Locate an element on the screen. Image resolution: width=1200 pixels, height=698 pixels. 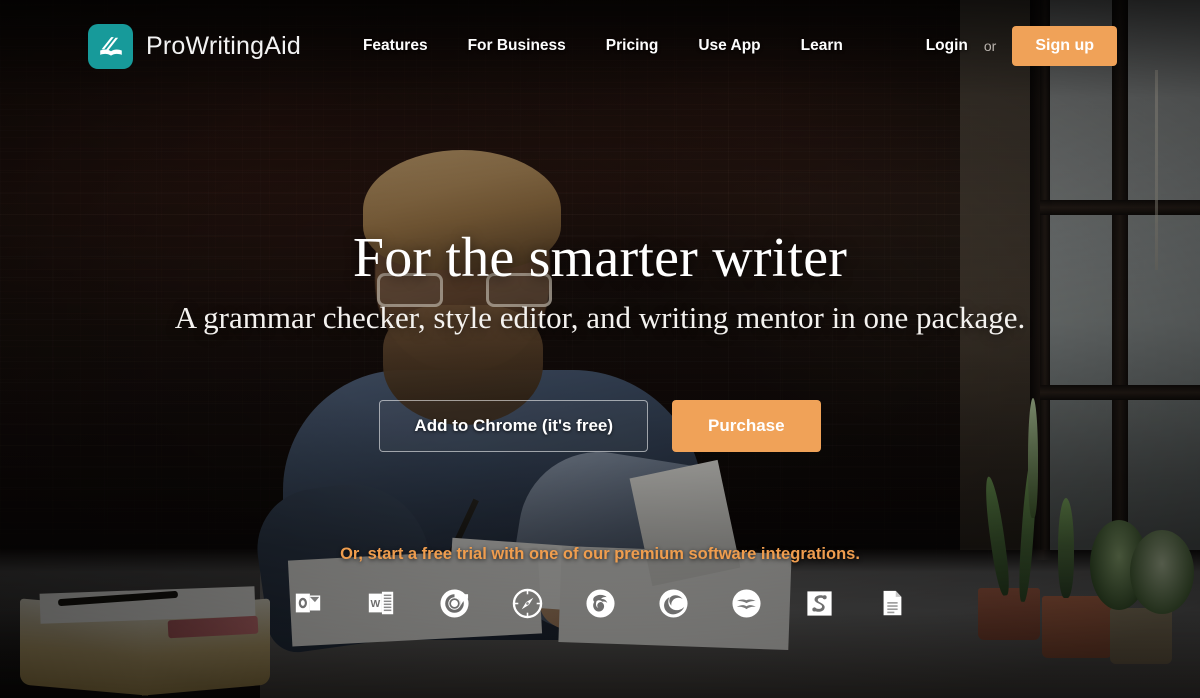
purchase-button: Purchase is located at coordinates (746, 426).